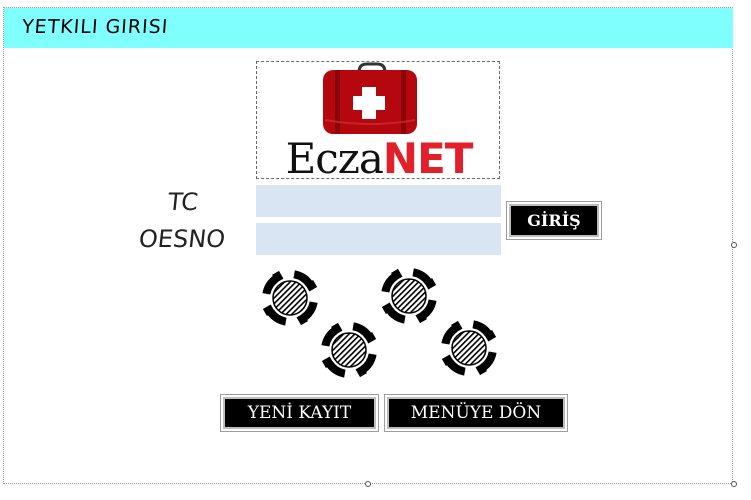 This screenshot has width=751, height=500. What do you see at coordinates (183, 202) in the screenshot?
I see `tc-label: TC` at bounding box center [183, 202].